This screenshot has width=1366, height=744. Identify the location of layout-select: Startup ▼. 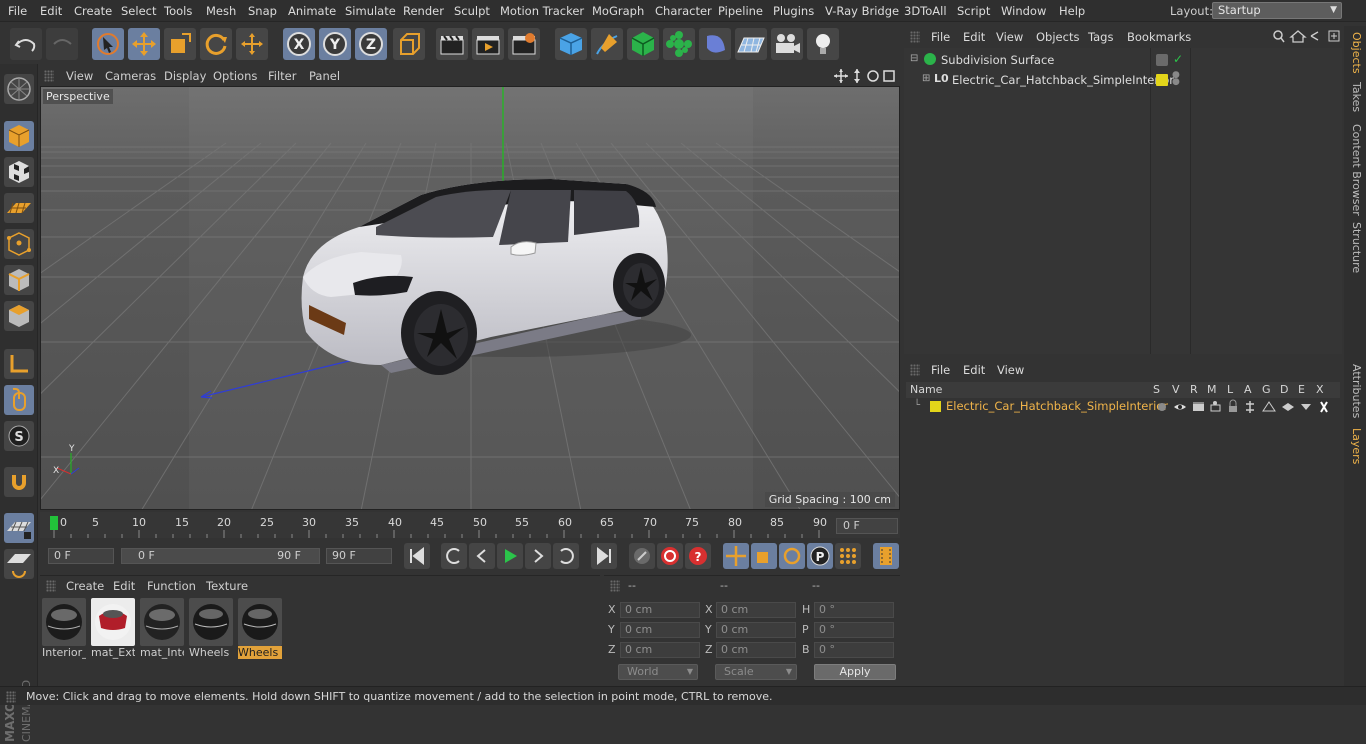
(1277, 10).